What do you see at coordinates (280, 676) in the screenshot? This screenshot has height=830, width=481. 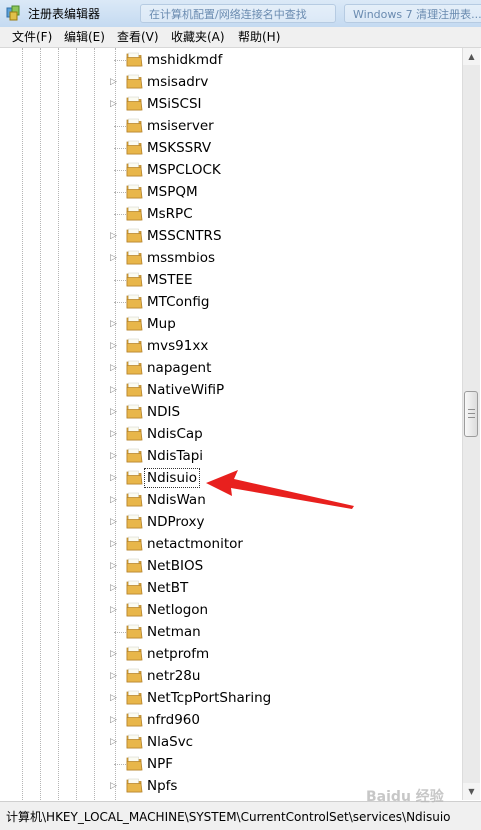 I see `tree-item-netr28u: ▷ netr28u` at bounding box center [280, 676].